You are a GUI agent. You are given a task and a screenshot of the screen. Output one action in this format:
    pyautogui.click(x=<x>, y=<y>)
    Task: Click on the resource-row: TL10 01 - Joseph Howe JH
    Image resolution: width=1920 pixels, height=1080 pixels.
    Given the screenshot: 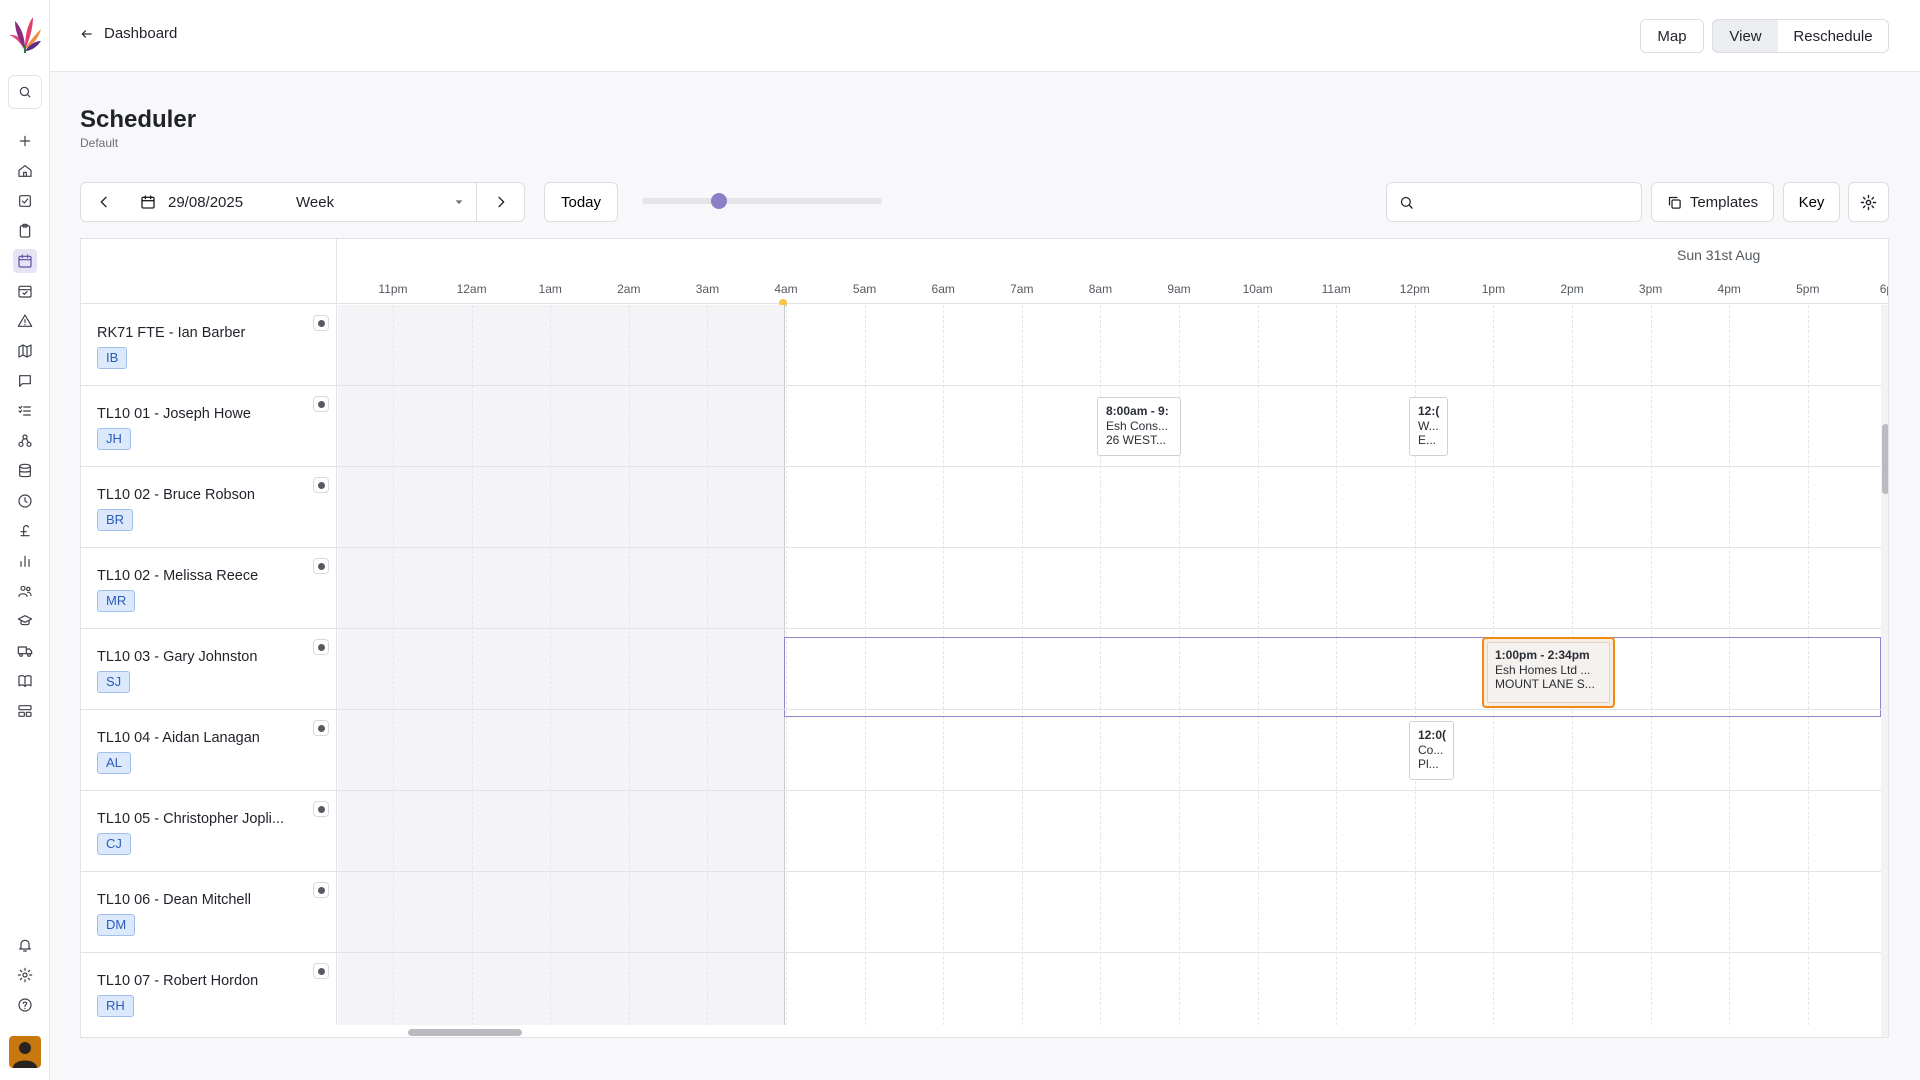 What is the action you would take?
    pyautogui.click(x=981, y=426)
    